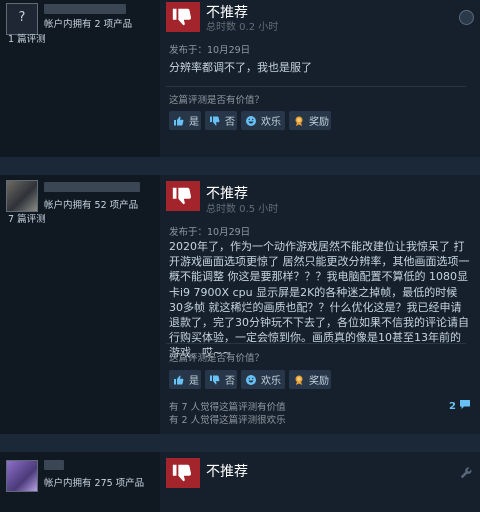 The width and height of the screenshot is (480, 512). What do you see at coordinates (27, 38) in the screenshot?
I see `review-count: 1 篇评测` at bounding box center [27, 38].